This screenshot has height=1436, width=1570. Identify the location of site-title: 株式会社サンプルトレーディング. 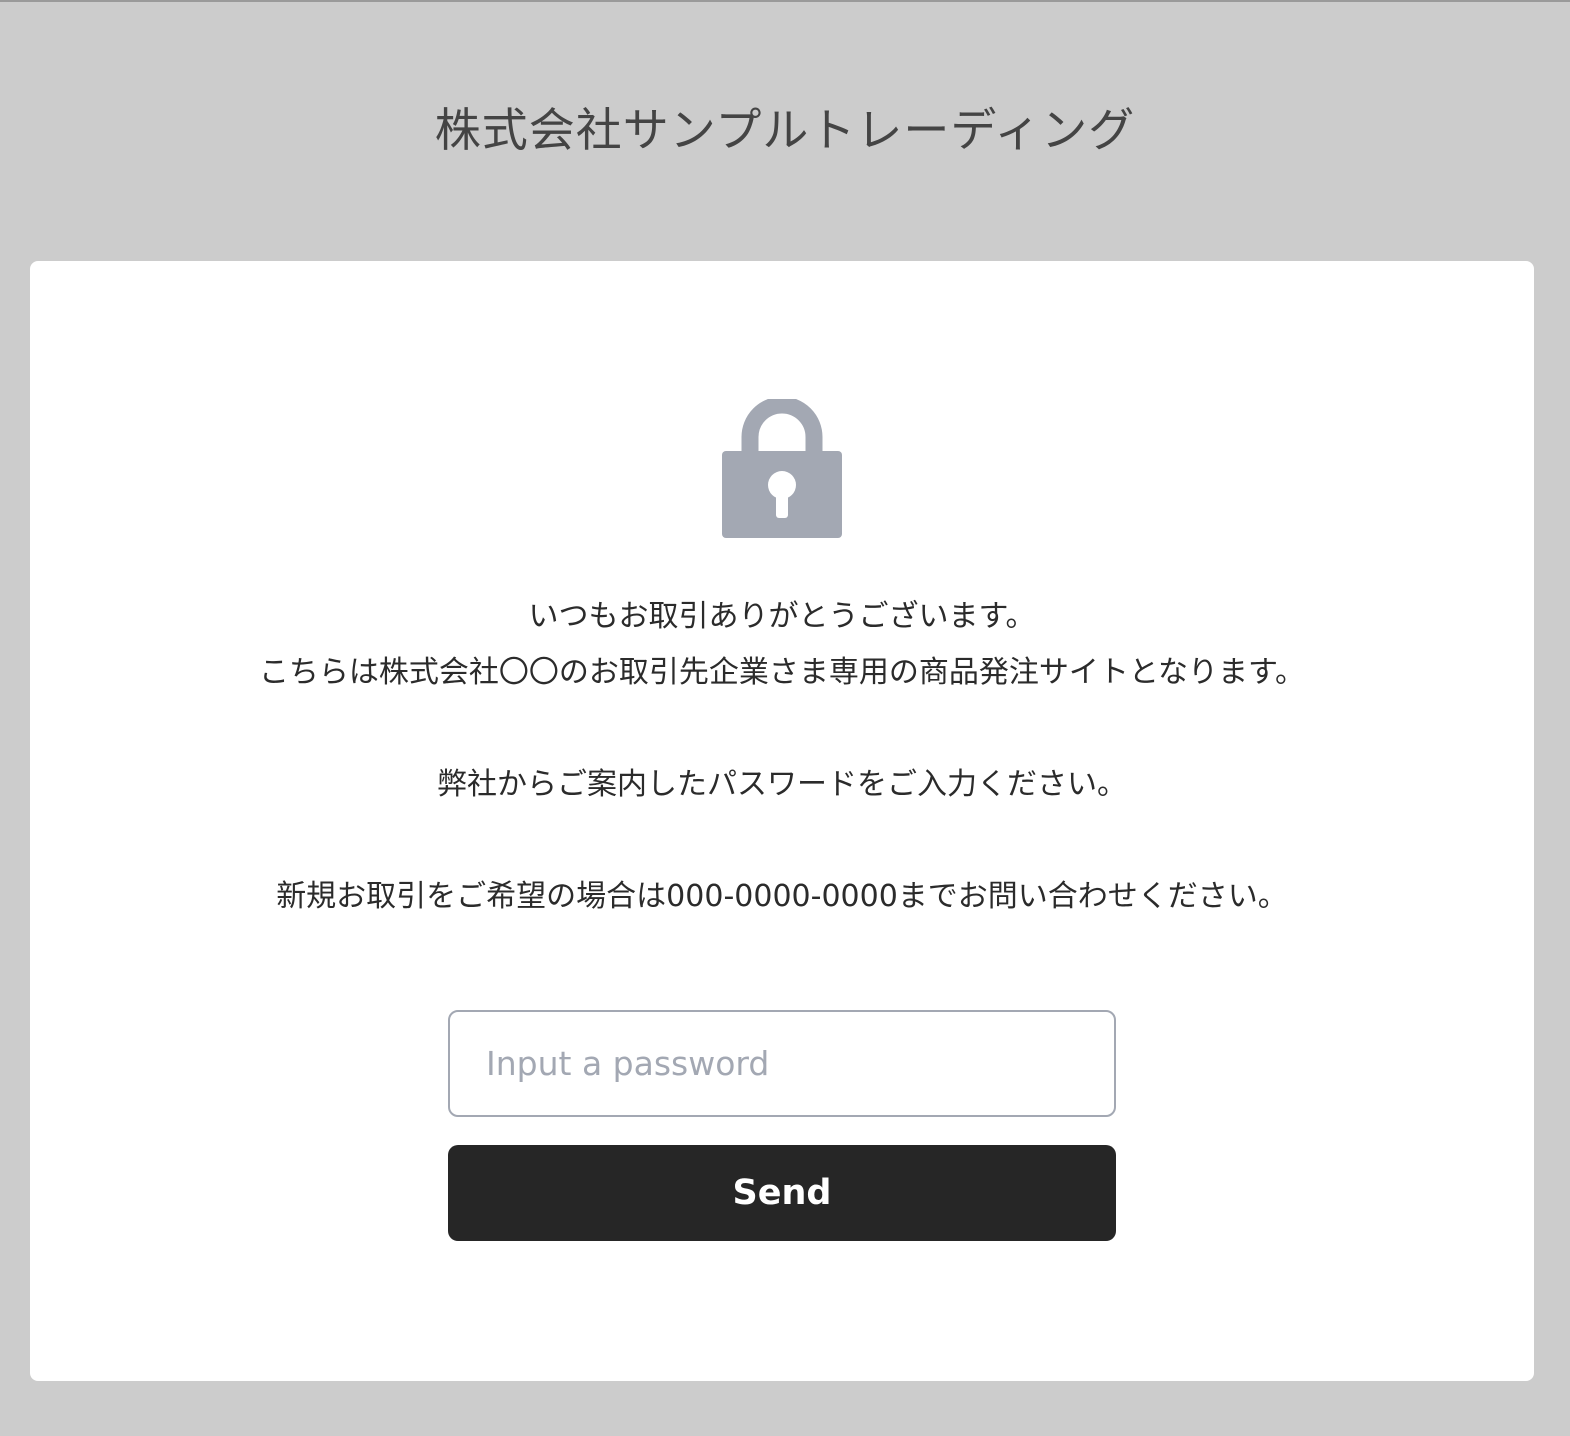
(785, 130).